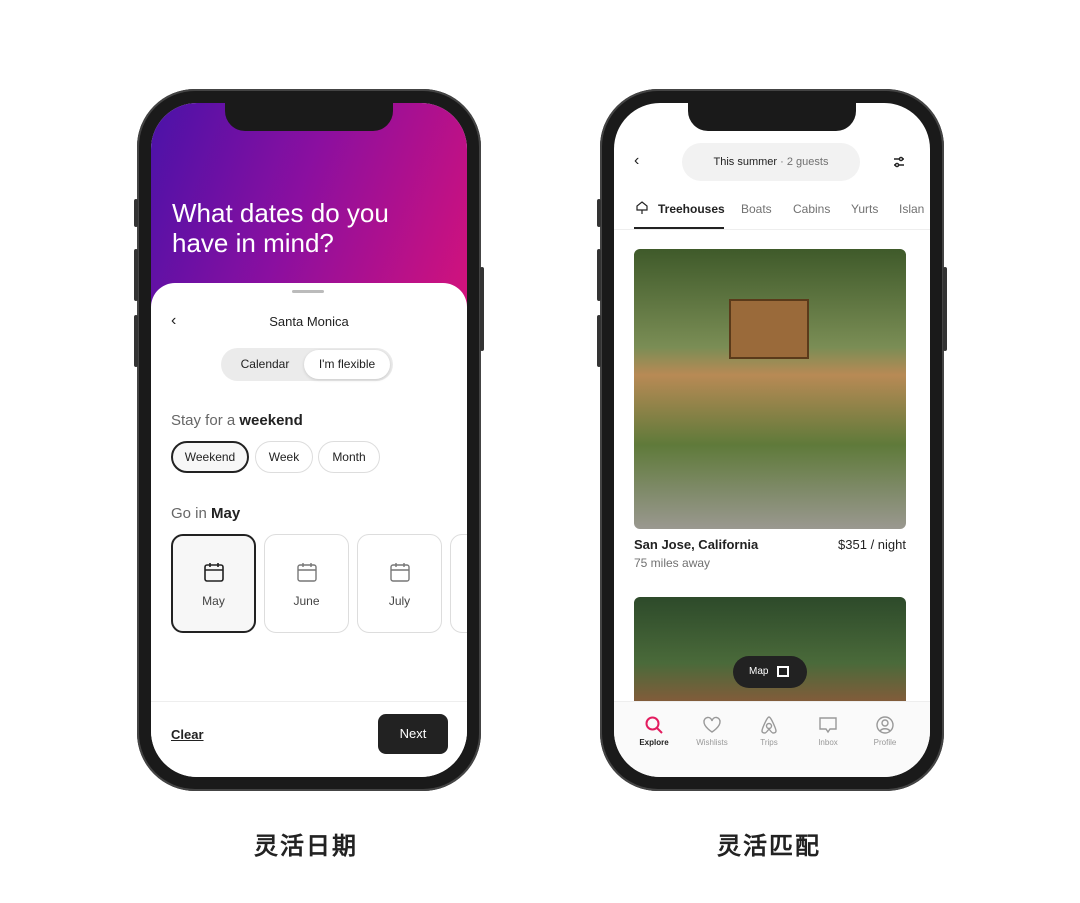 Image resolution: width=1080 pixels, height=903 pixels. What do you see at coordinates (187, 734) in the screenshot?
I see `clear-button: Clear` at bounding box center [187, 734].